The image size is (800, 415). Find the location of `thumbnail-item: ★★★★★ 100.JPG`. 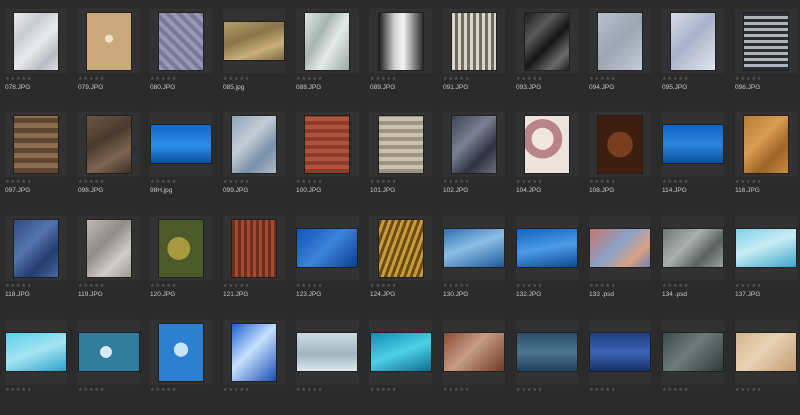

thumbnail-item: ★★★★★ 100.JPG is located at coordinates (327, 159).